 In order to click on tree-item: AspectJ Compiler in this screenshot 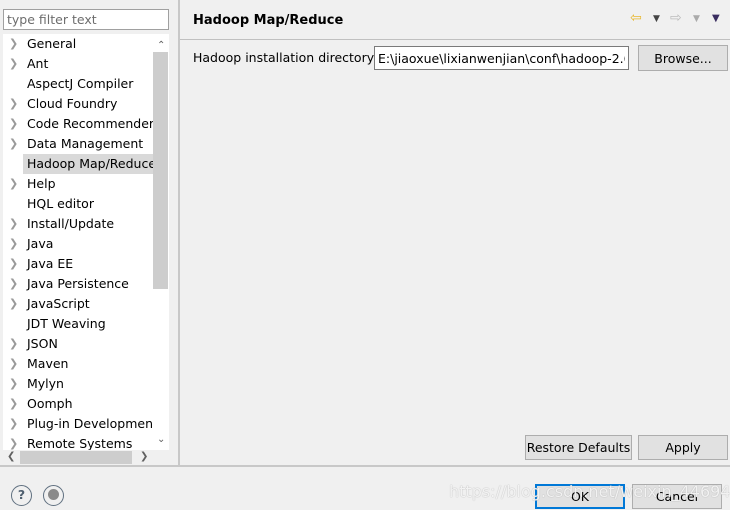, I will do `click(78, 84)`.